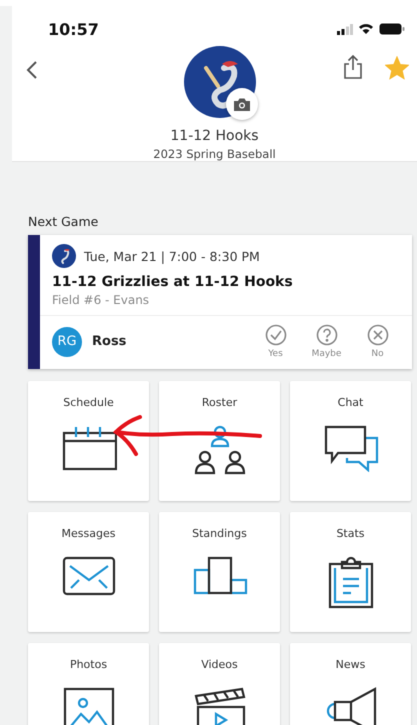 The width and height of the screenshot is (417, 725). Describe the element at coordinates (64, 221) in the screenshot. I see `section-heading: Next Game` at that location.